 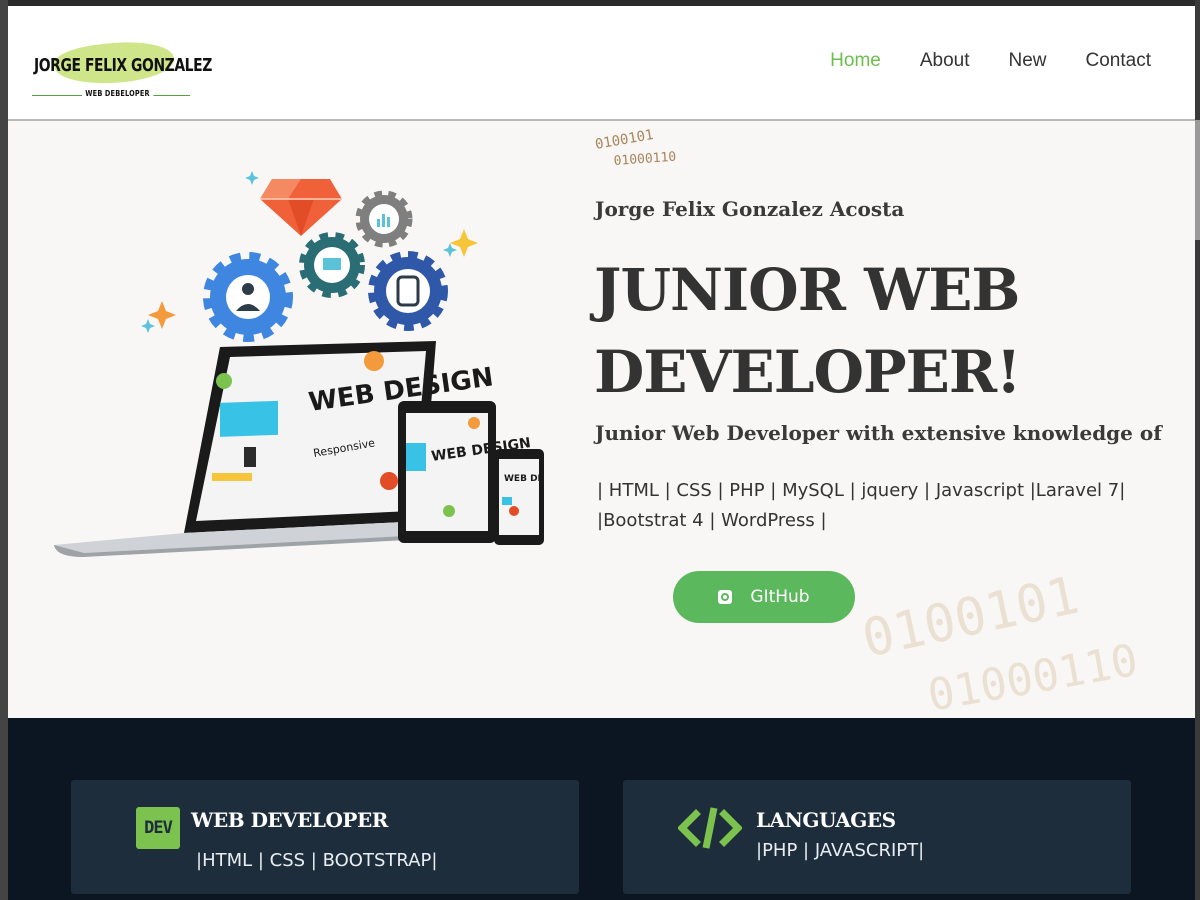 What do you see at coordinates (519, 497) in the screenshot?
I see `phone-image: WEB DESIGN` at bounding box center [519, 497].